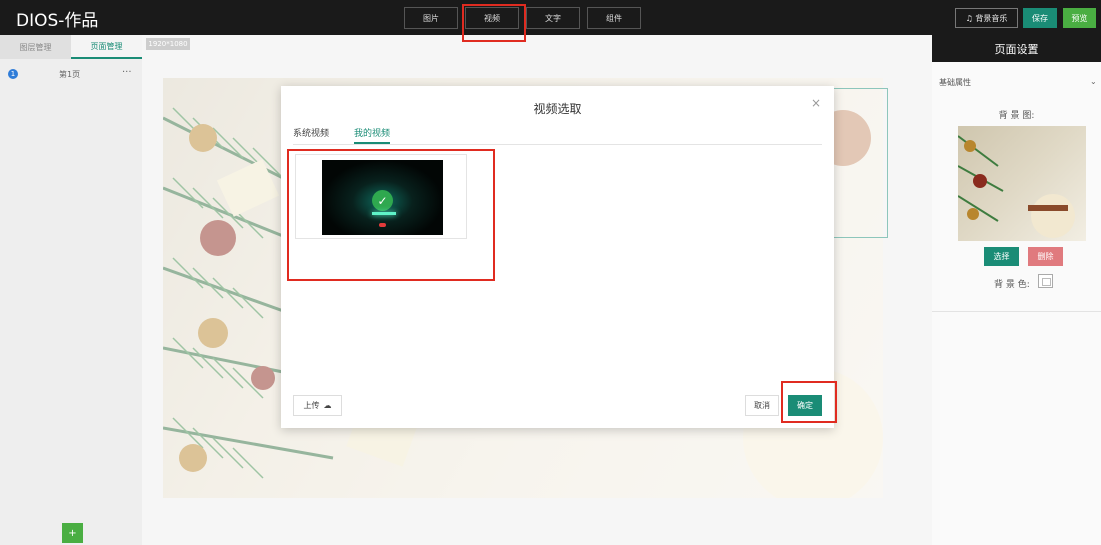 This screenshot has width=1101, height=545. I want to click on add-page-button: +, so click(72, 533).